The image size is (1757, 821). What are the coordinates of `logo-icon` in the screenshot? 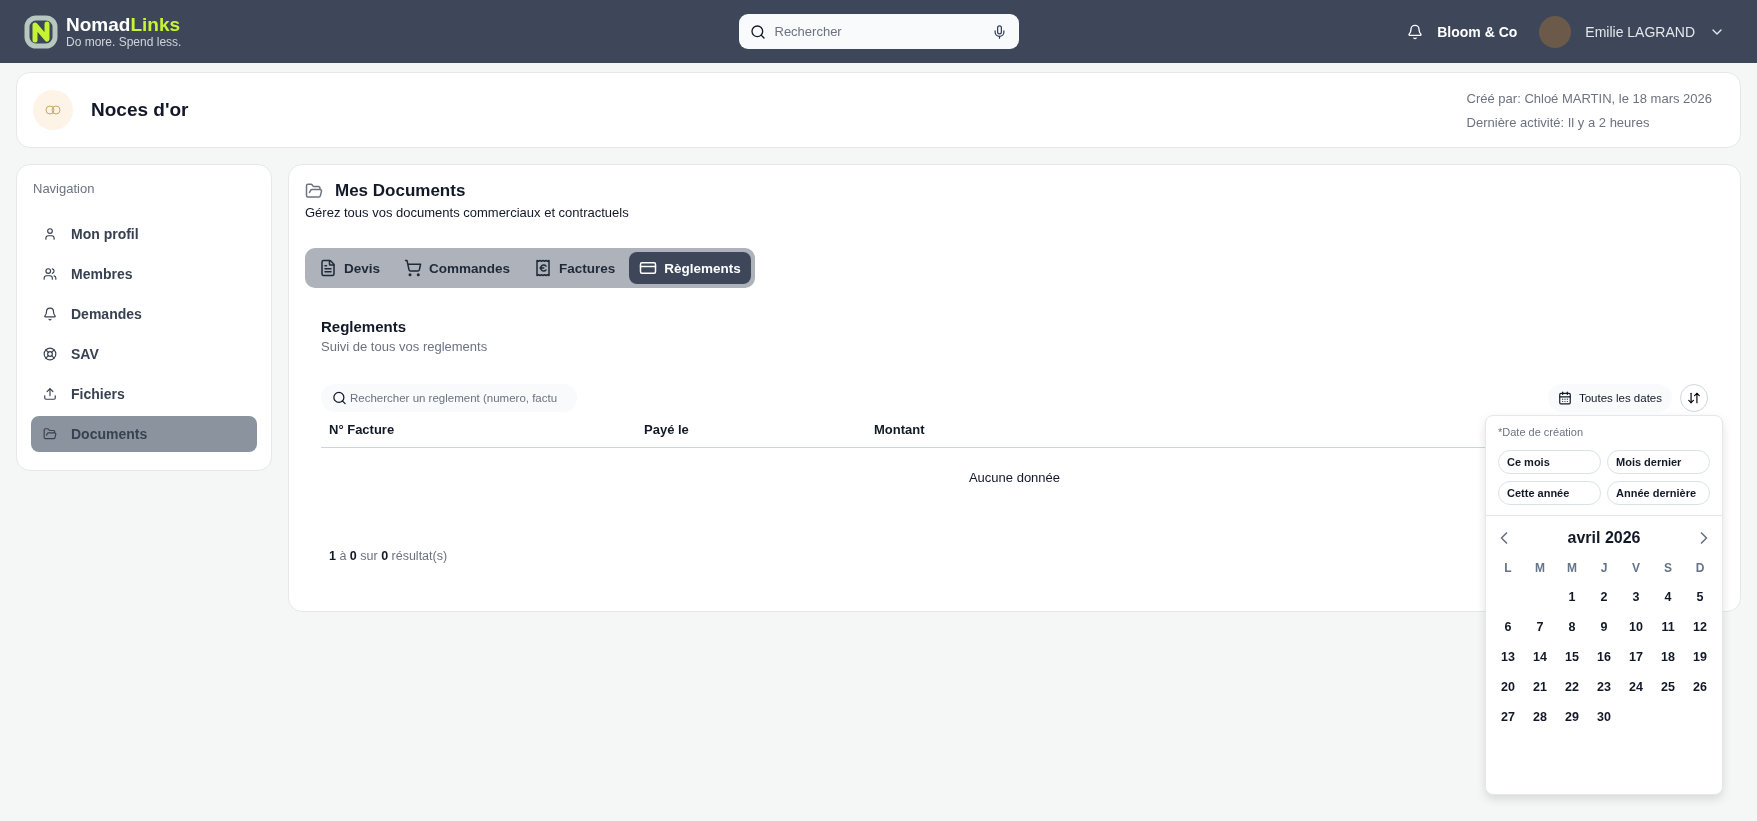 It's located at (41, 31).